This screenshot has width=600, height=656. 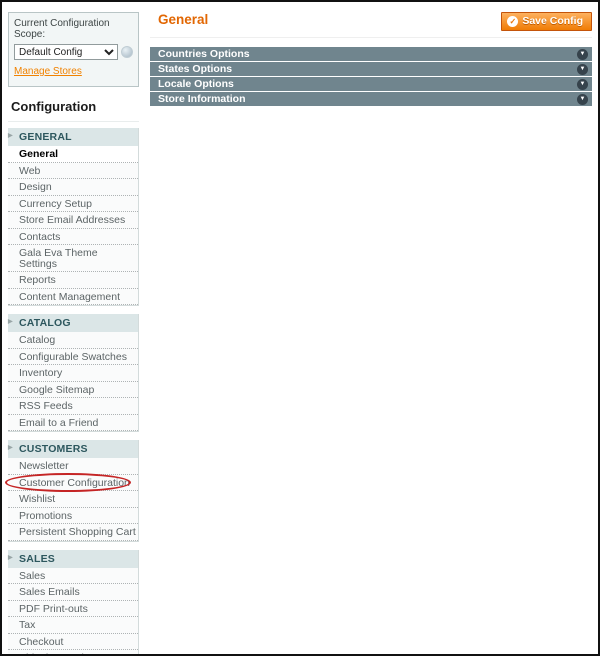 What do you see at coordinates (66, 52) in the screenshot?
I see `scope-select: Default Config` at bounding box center [66, 52].